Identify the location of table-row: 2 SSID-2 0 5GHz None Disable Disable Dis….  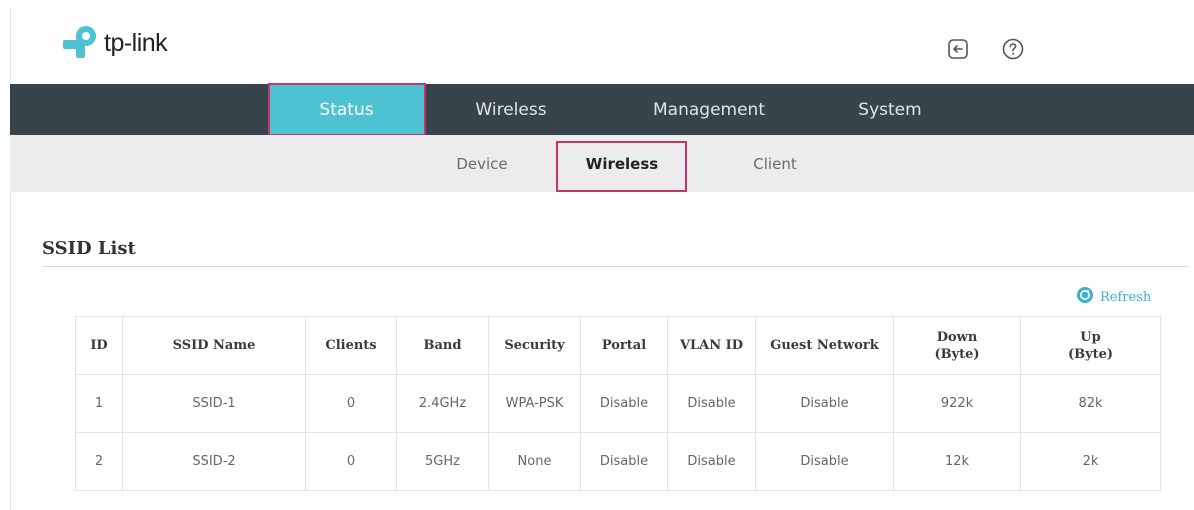
(618, 461).